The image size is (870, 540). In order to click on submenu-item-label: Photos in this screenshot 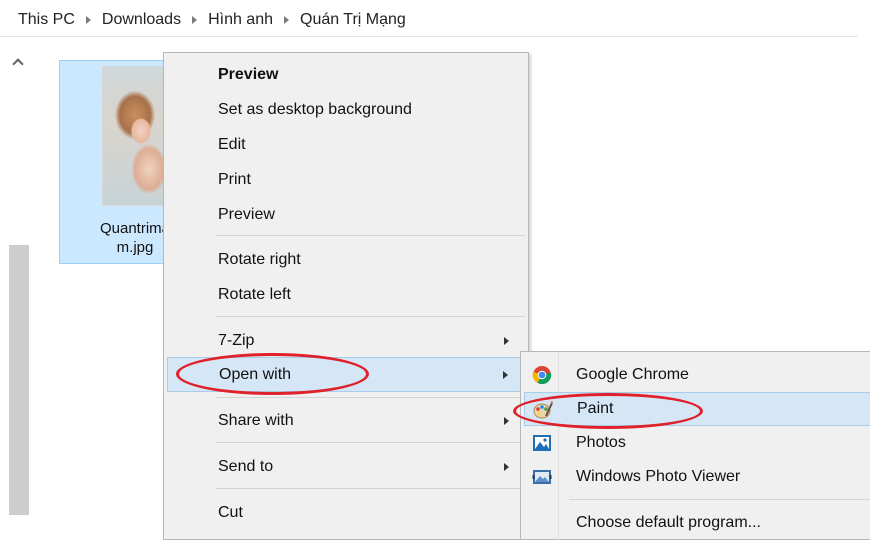, I will do `click(601, 442)`.